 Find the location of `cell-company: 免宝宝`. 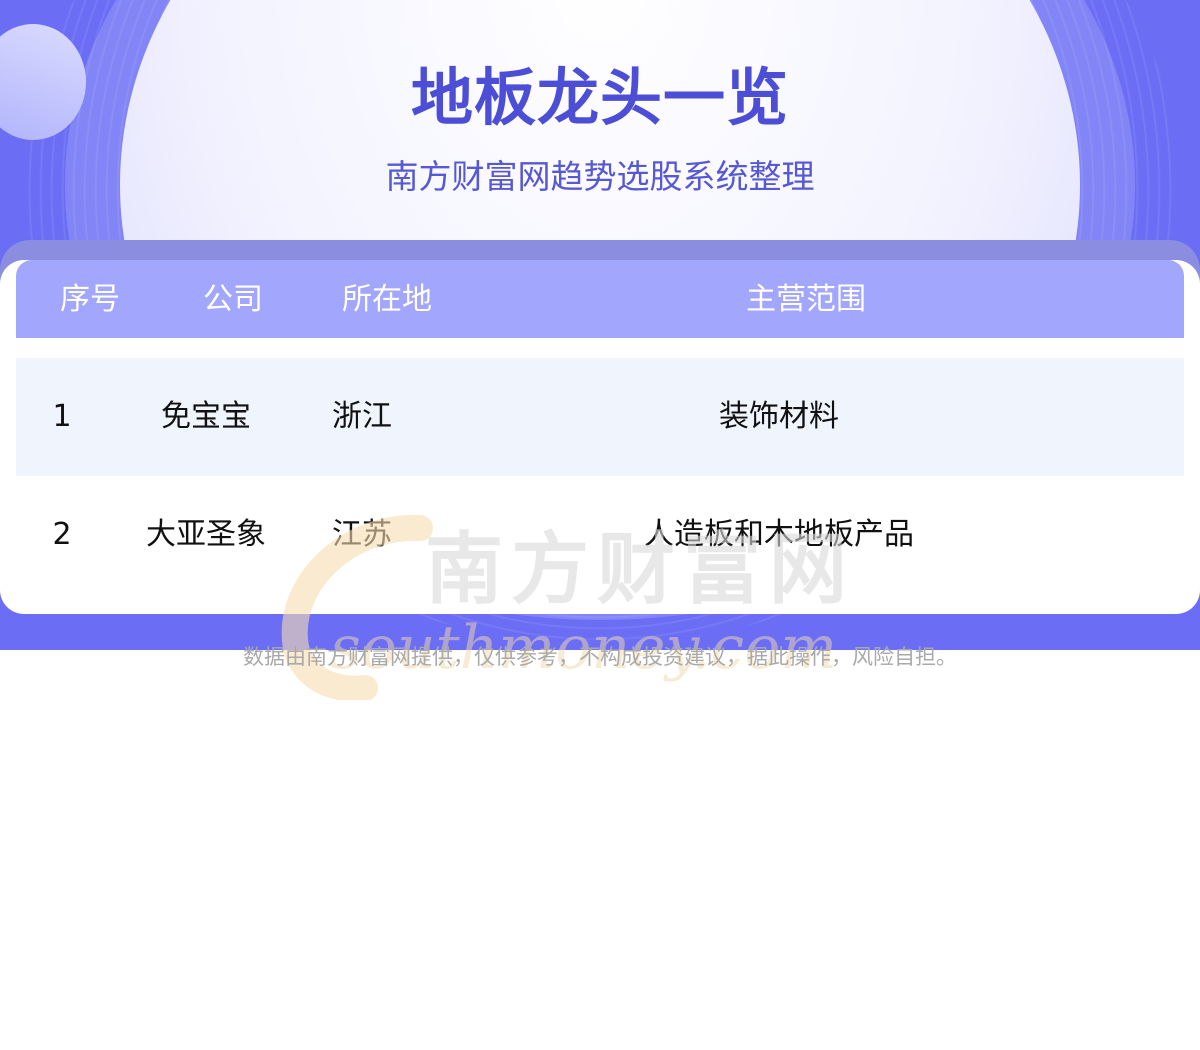

cell-company: 免宝宝 is located at coordinates (206, 416).